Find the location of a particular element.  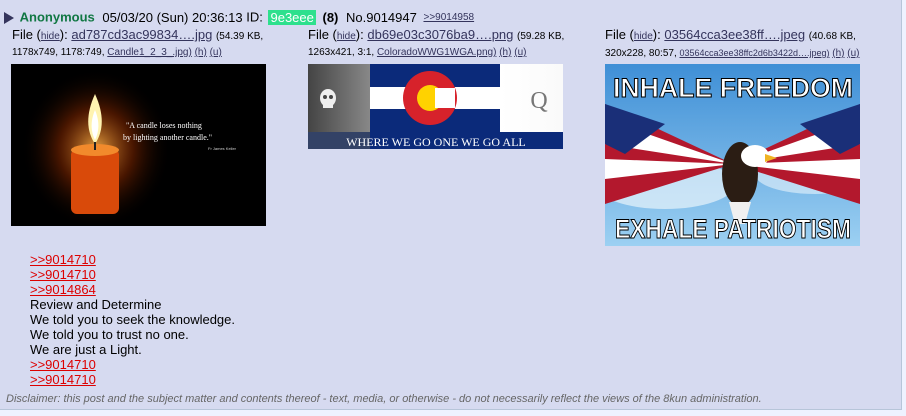

file-dims: 320x228, 80:57, is located at coordinates (641, 53).